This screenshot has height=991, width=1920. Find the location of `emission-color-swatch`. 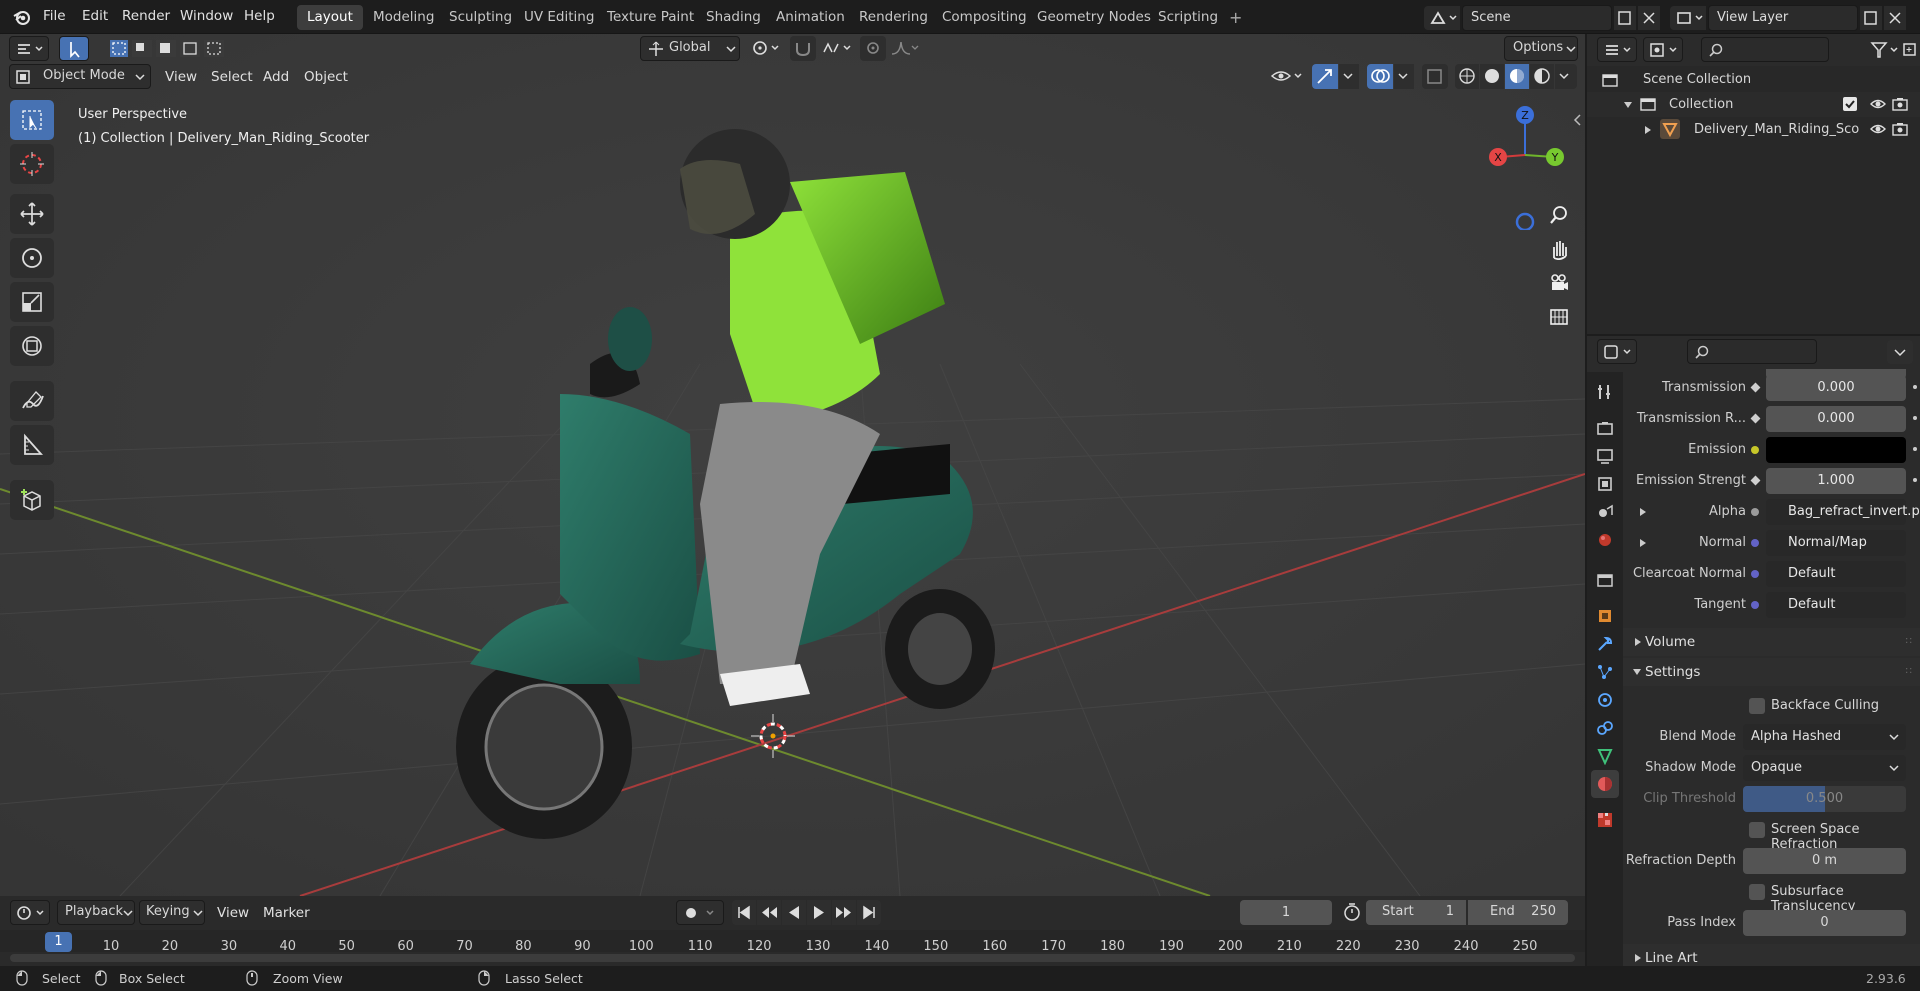

emission-color-swatch is located at coordinates (1836, 450).